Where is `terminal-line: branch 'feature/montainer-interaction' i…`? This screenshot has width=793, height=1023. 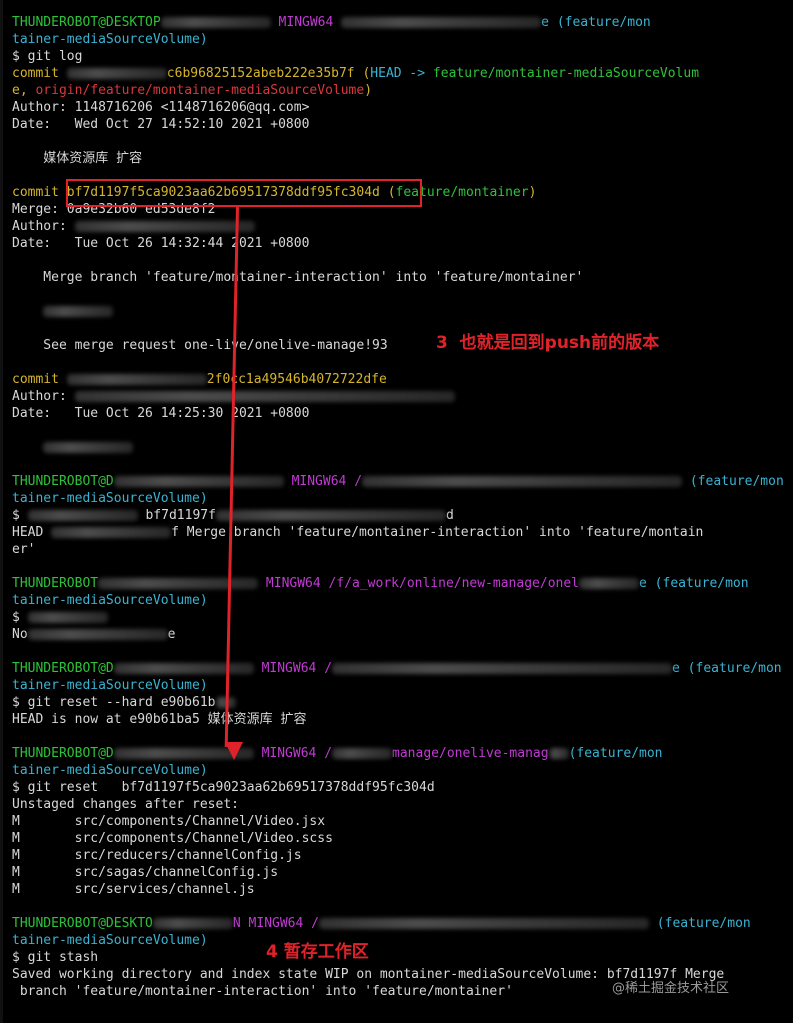 terminal-line: branch 'feature/montainer-interaction' i… is located at coordinates (262, 991).